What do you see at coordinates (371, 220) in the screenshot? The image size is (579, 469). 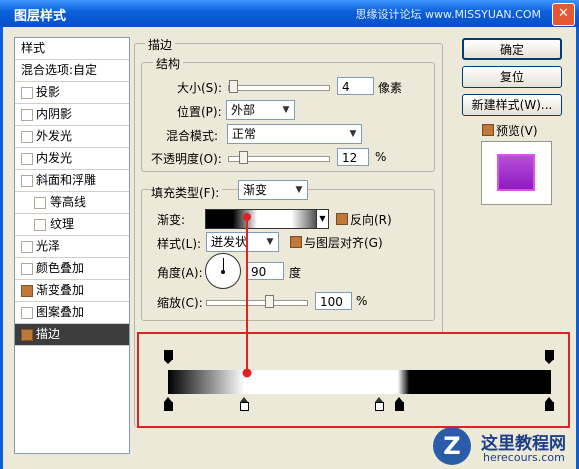 I see `reverse-label: 反向(R)` at bounding box center [371, 220].